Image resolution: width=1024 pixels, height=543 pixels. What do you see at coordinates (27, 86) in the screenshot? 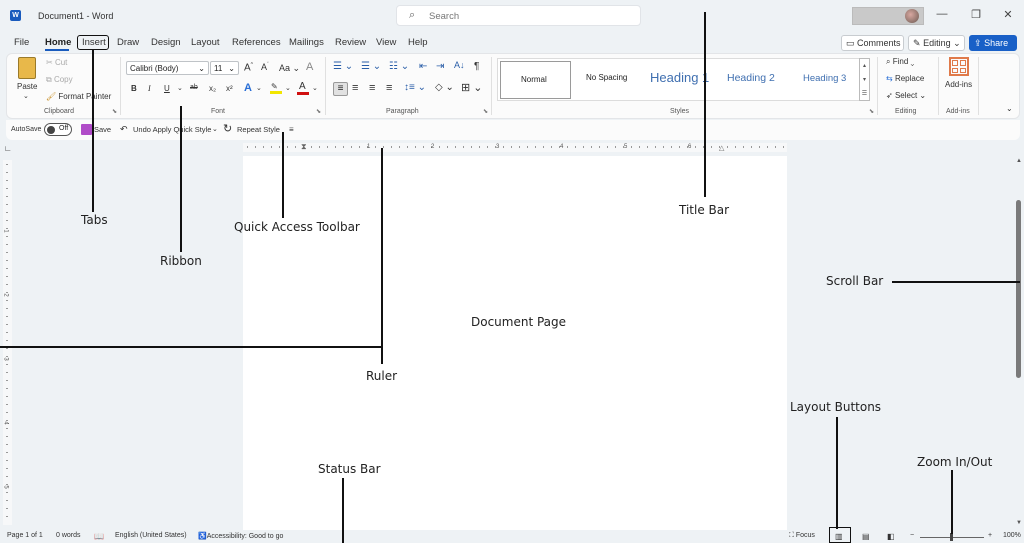
I see `paste-button: Paste` at bounding box center [27, 86].